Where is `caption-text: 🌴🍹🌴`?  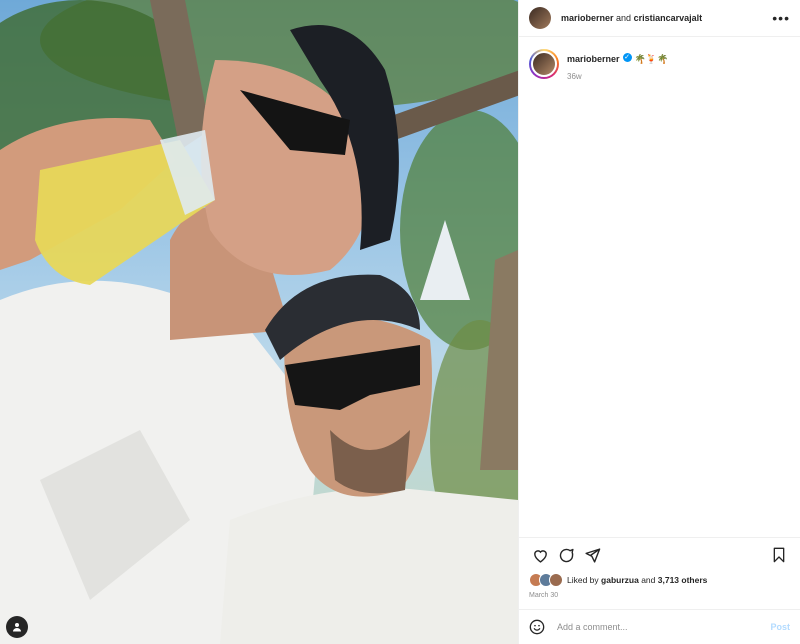
caption-text: 🌴🍹🌴 is located at coordinates (651, 59).